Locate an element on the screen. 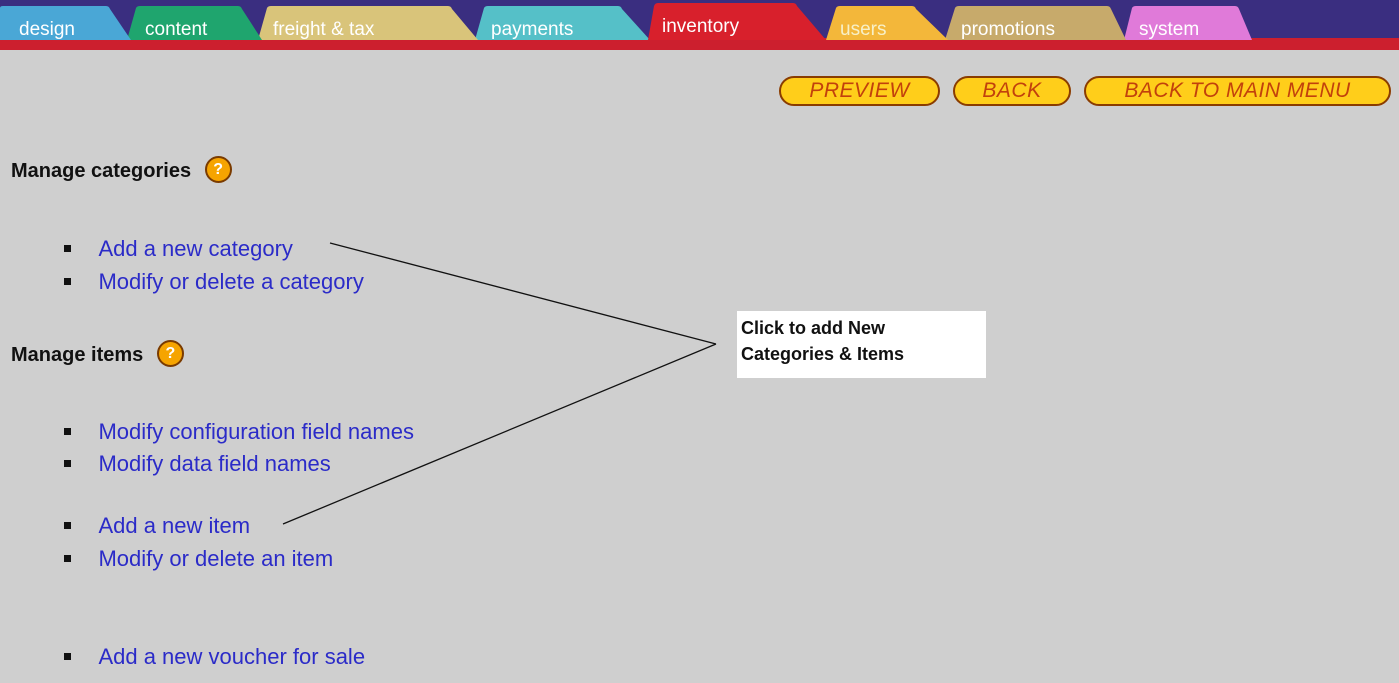  callout-line-1: Click to add New is located at coordinates (813, 328).